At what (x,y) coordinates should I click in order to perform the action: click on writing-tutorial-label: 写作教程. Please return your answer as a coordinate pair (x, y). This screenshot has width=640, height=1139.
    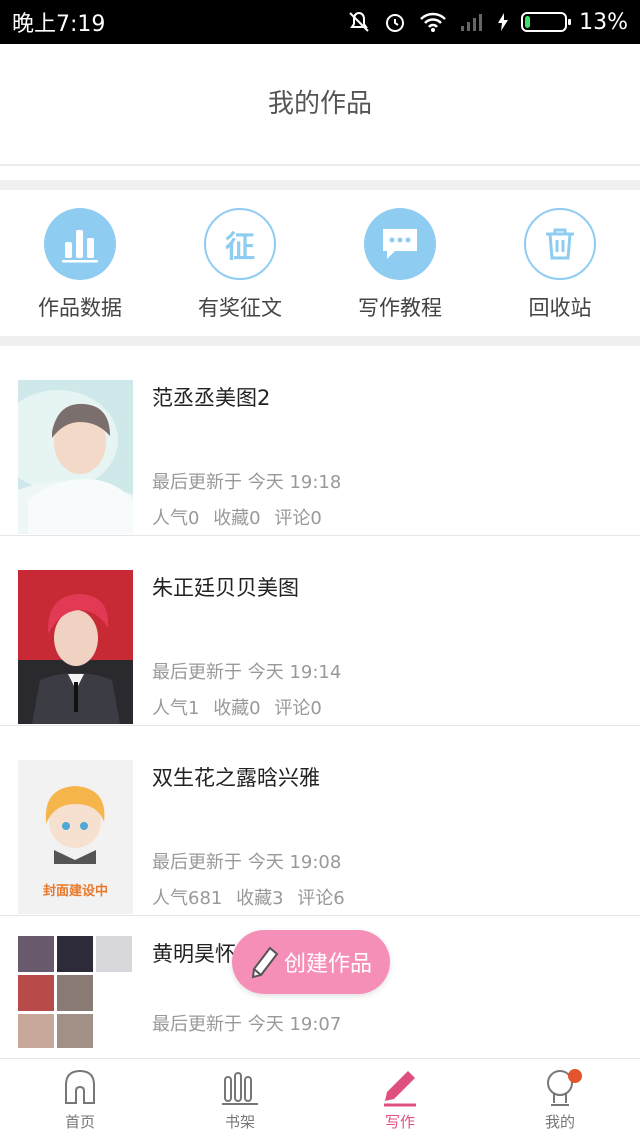
    Looking at the image, I should click on (400, 308).